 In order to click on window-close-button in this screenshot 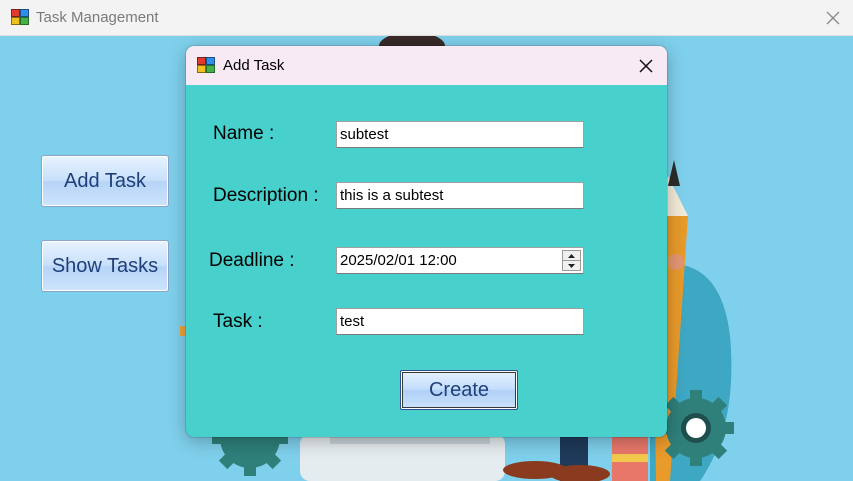, I will do `click(833, 18)`.